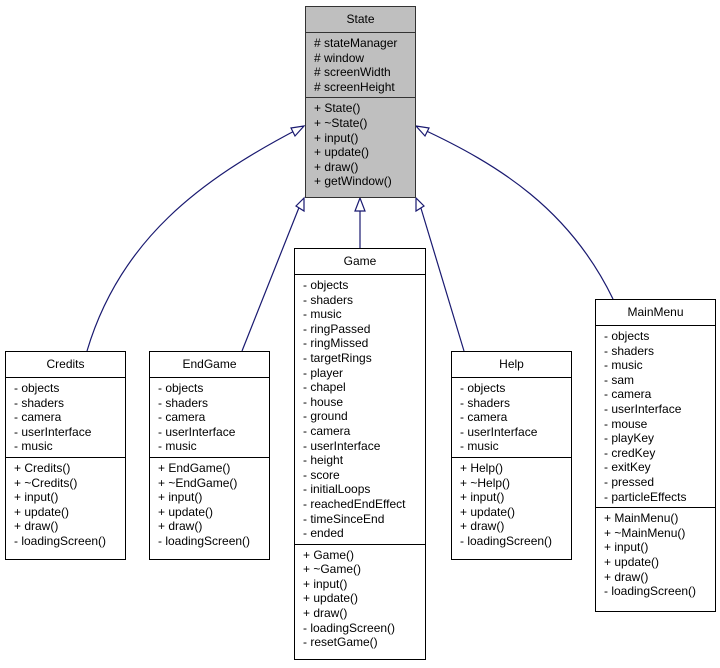 The height and width of the screenshot is (668, 720). Describe the element at coordinates (360, 204) in the screenshot. I see `arrowhead-game` at that location.